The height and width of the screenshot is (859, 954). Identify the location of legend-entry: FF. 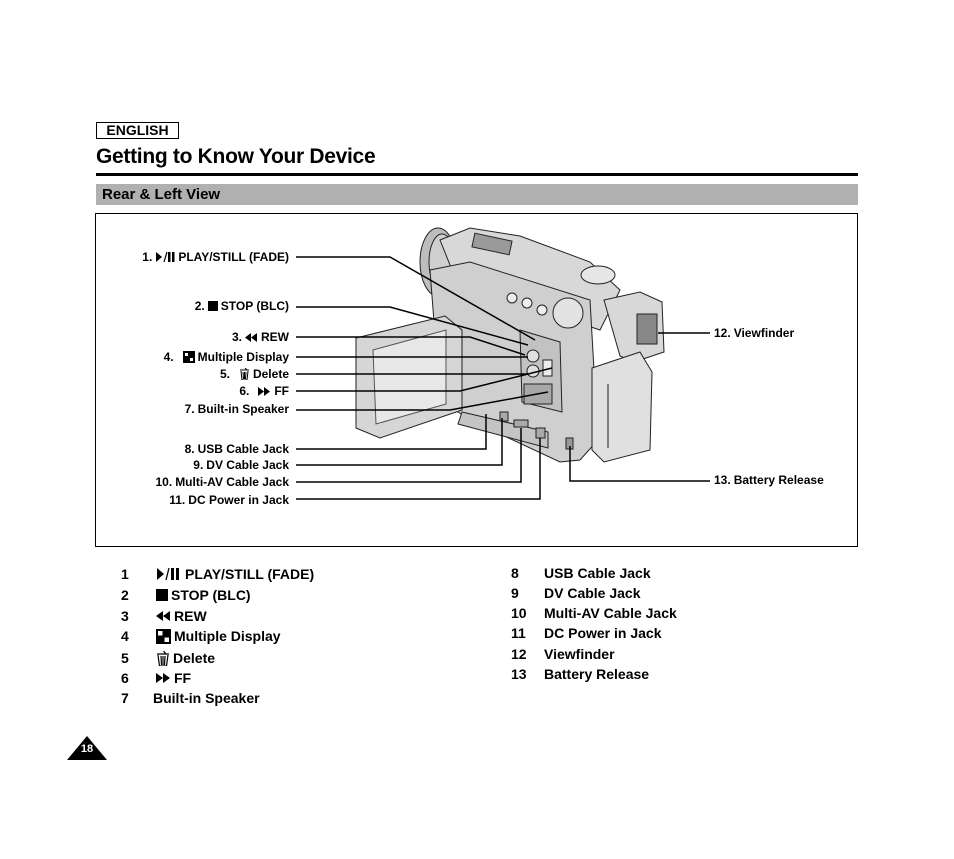
(173, 678).